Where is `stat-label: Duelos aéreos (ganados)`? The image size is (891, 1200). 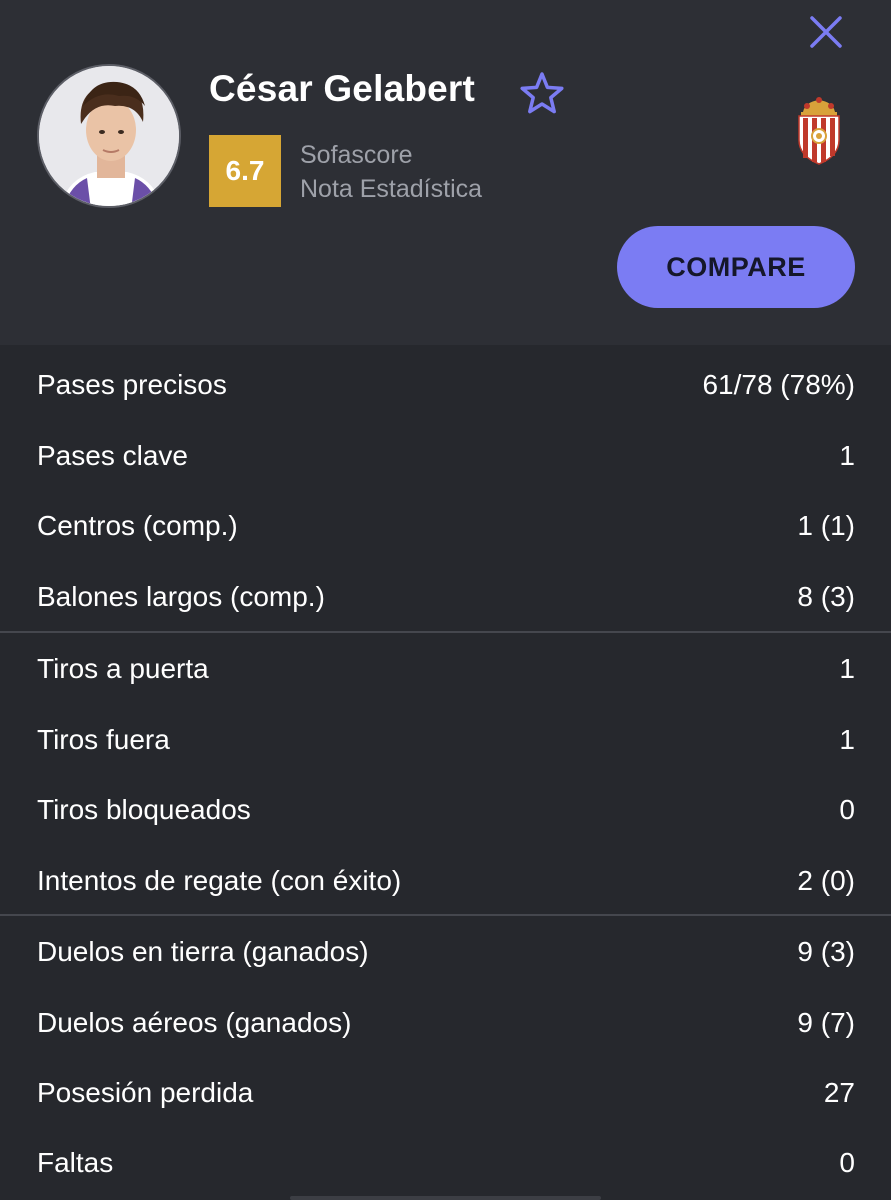
stat-label: Duelos aéreos (ganados) is located at coordinates (194, 1022).